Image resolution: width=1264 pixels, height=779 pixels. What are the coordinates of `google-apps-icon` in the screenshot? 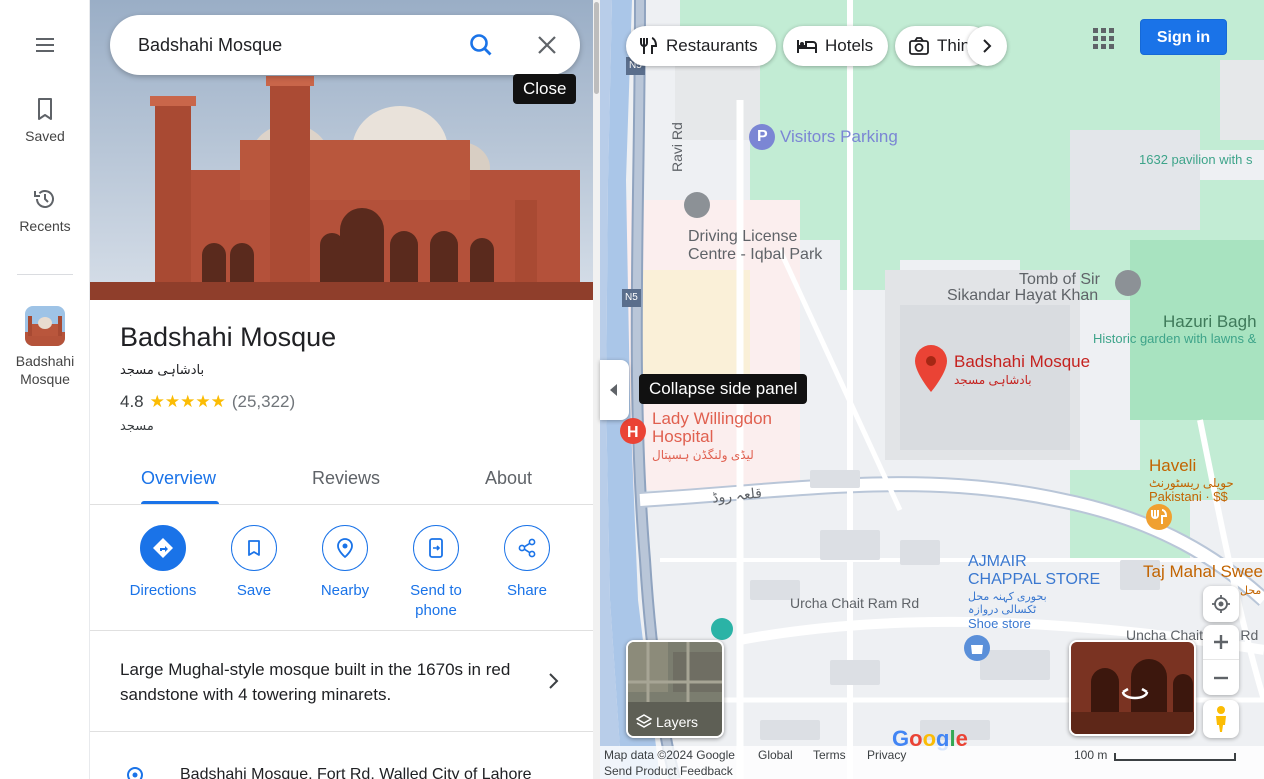 It's located at (1104, 39).